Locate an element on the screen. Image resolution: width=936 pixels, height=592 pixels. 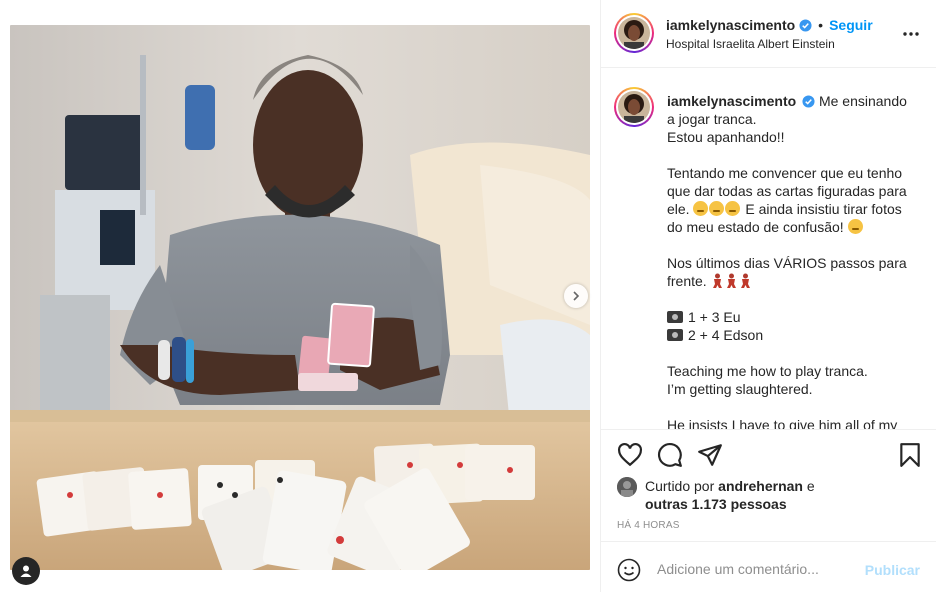
publish-button: Publicar is located at coordinates (892, 570).